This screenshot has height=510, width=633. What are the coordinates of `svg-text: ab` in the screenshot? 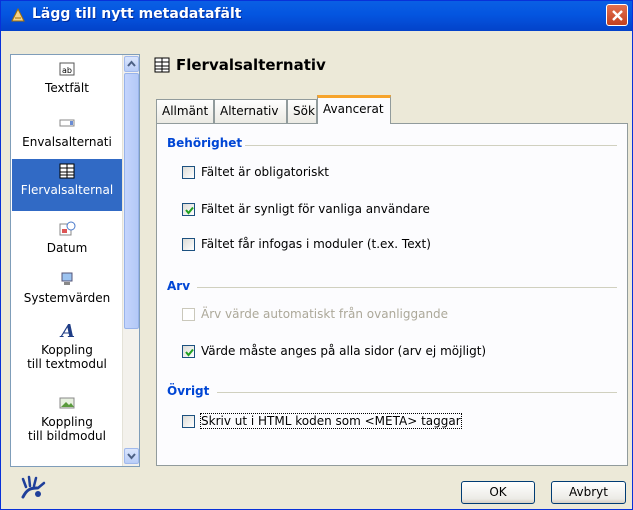 It's located at (67, 70).